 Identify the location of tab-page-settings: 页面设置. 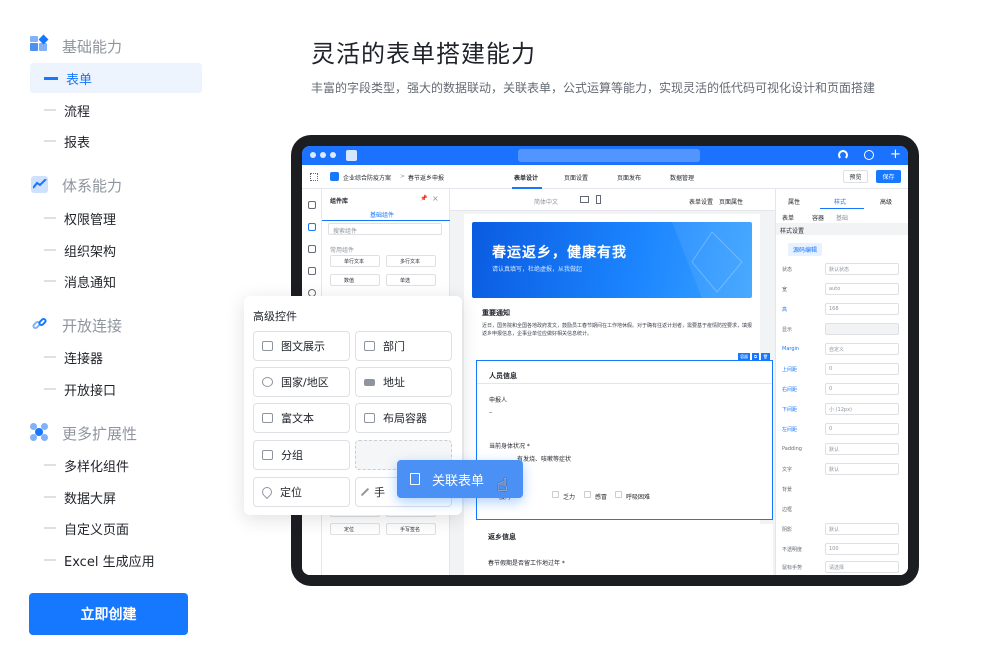
(576, 177).